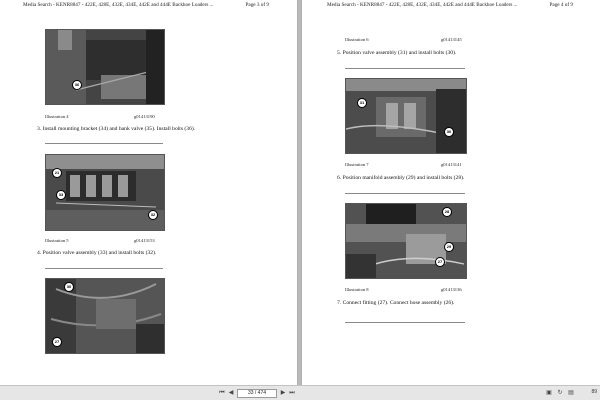  I want to click on page-number-input: 33 / 474, so click(257, 393).